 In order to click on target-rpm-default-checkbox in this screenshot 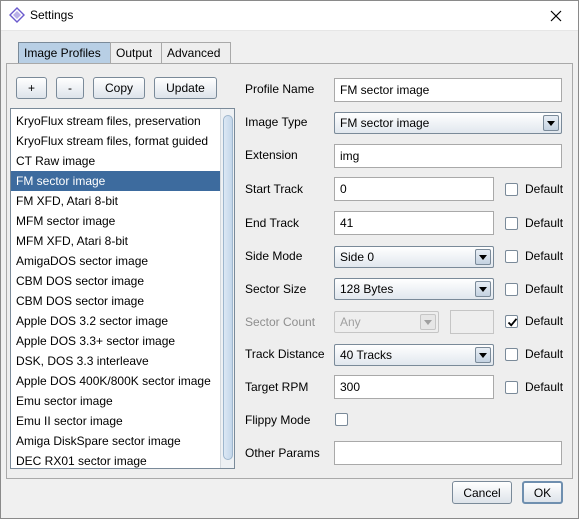, I will do `click(511, 387)`.